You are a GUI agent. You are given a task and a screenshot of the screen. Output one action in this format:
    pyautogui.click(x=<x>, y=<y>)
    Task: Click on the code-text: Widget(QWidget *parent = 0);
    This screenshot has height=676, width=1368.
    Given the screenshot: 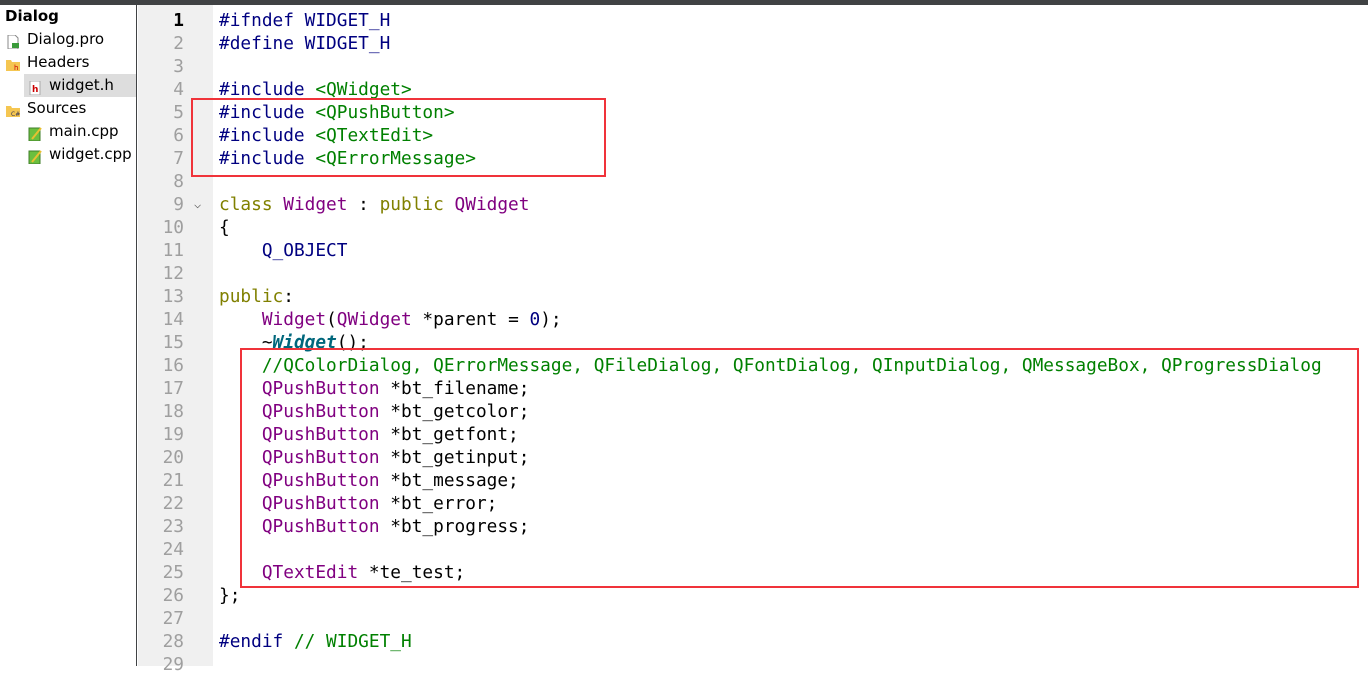 What is the action you would take?
    pyautogui.click(x=390, y=319)
    